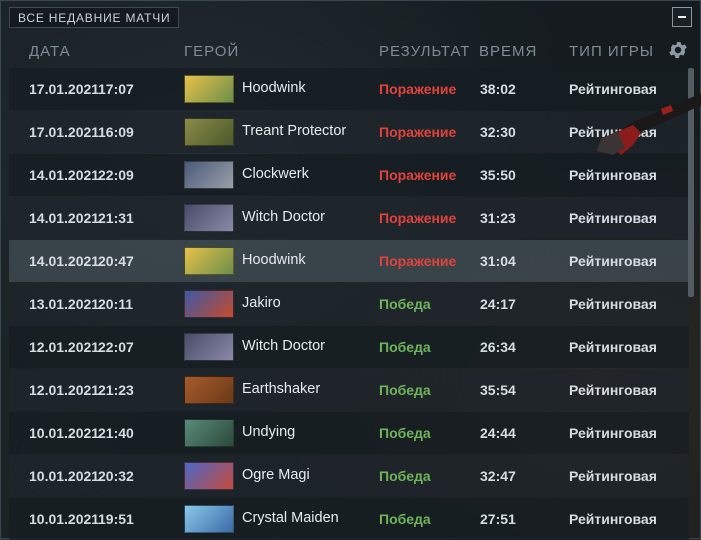 Image resolution: width=701 pixels, height=540 pixels. I want to click on match-time: 16:09, so click(116, 132).